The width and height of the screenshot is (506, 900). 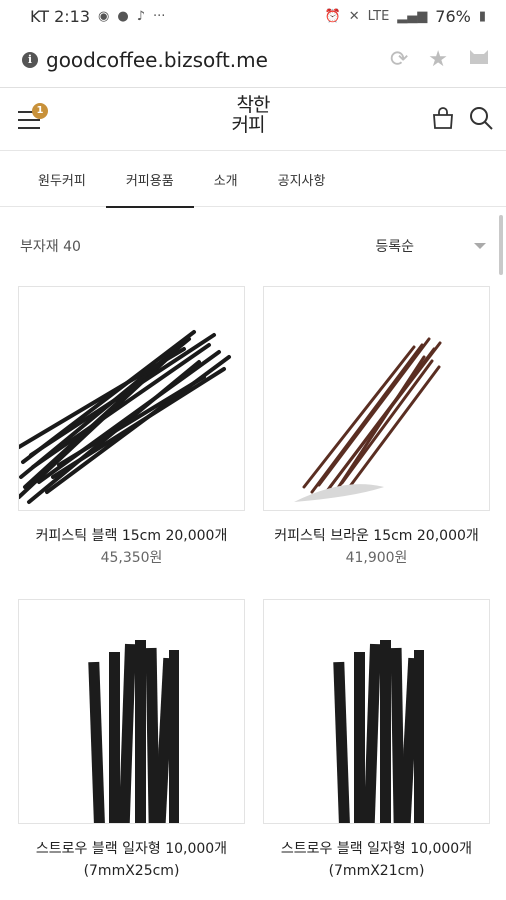 I want to click on page-scrollbar, so click(x=501, y=245).